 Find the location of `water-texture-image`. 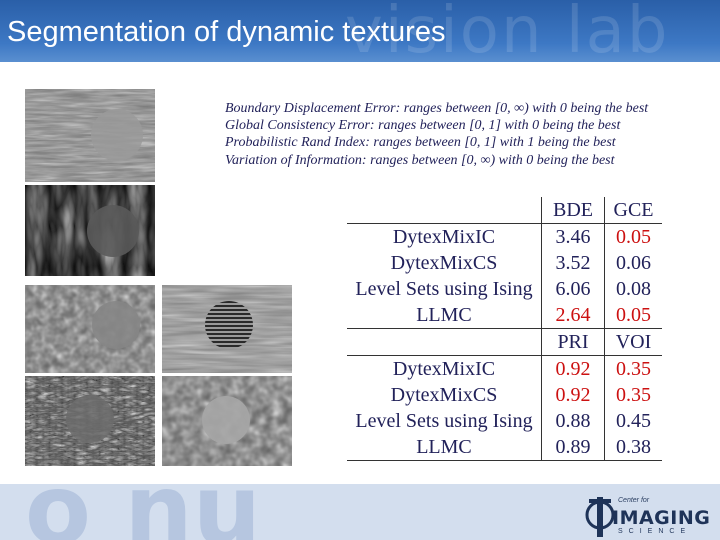

water-texture-image is located at coordinates (90, 135).